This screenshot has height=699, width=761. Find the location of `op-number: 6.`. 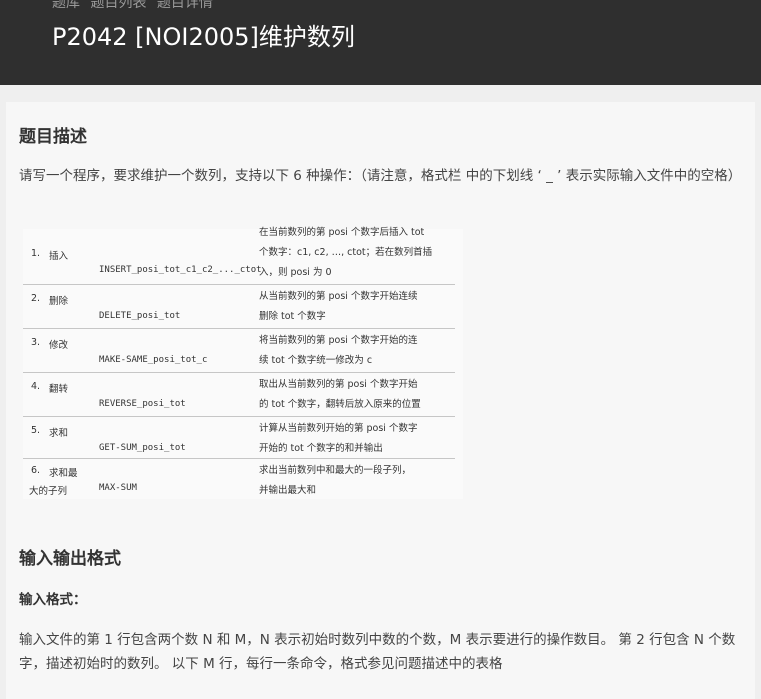

op-number: 6. is located at coordinates (36, 470).